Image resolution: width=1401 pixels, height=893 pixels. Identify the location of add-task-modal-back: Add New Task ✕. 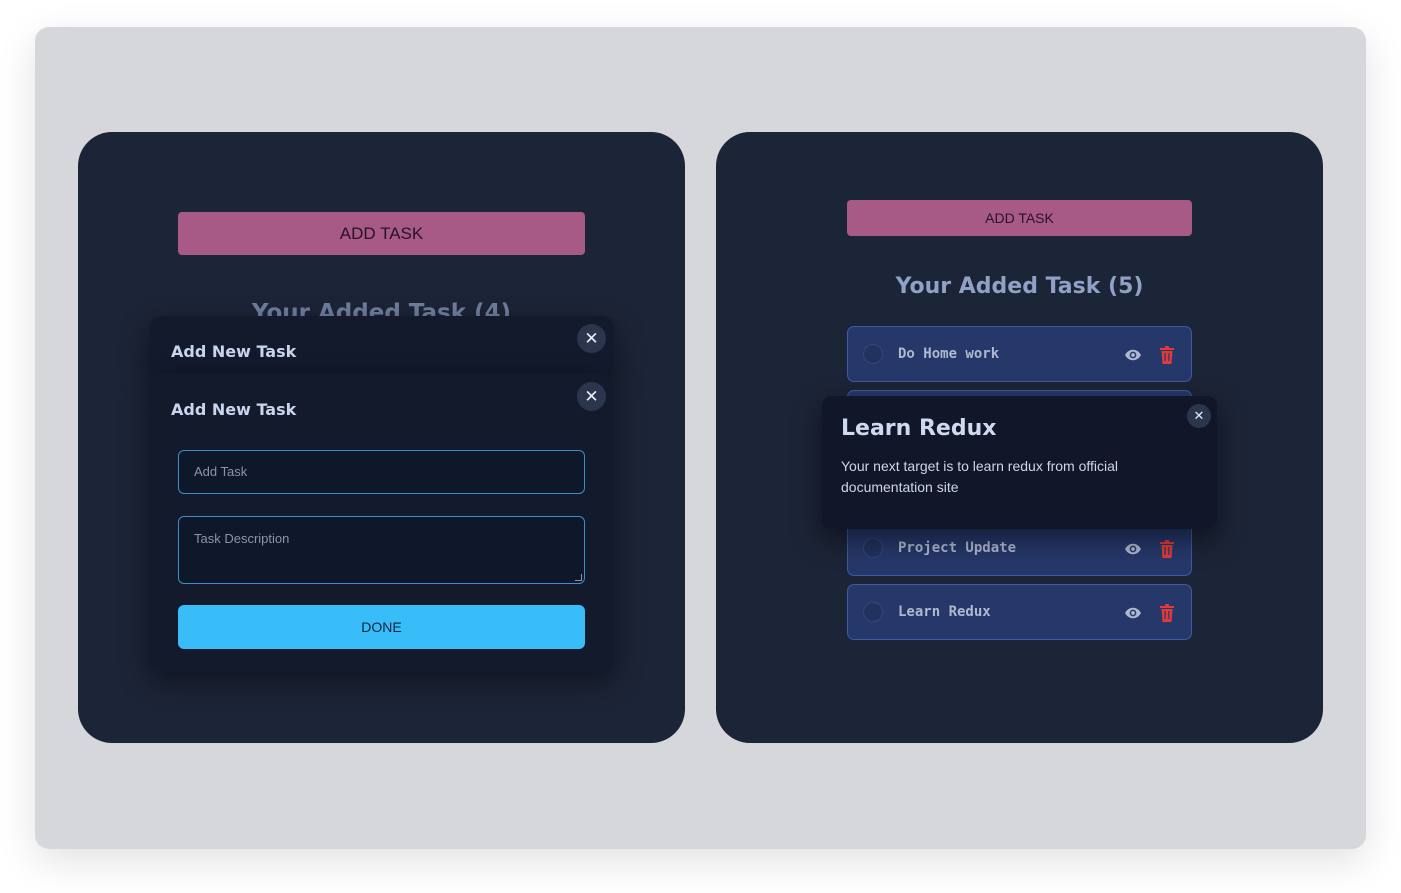
(381, 346).